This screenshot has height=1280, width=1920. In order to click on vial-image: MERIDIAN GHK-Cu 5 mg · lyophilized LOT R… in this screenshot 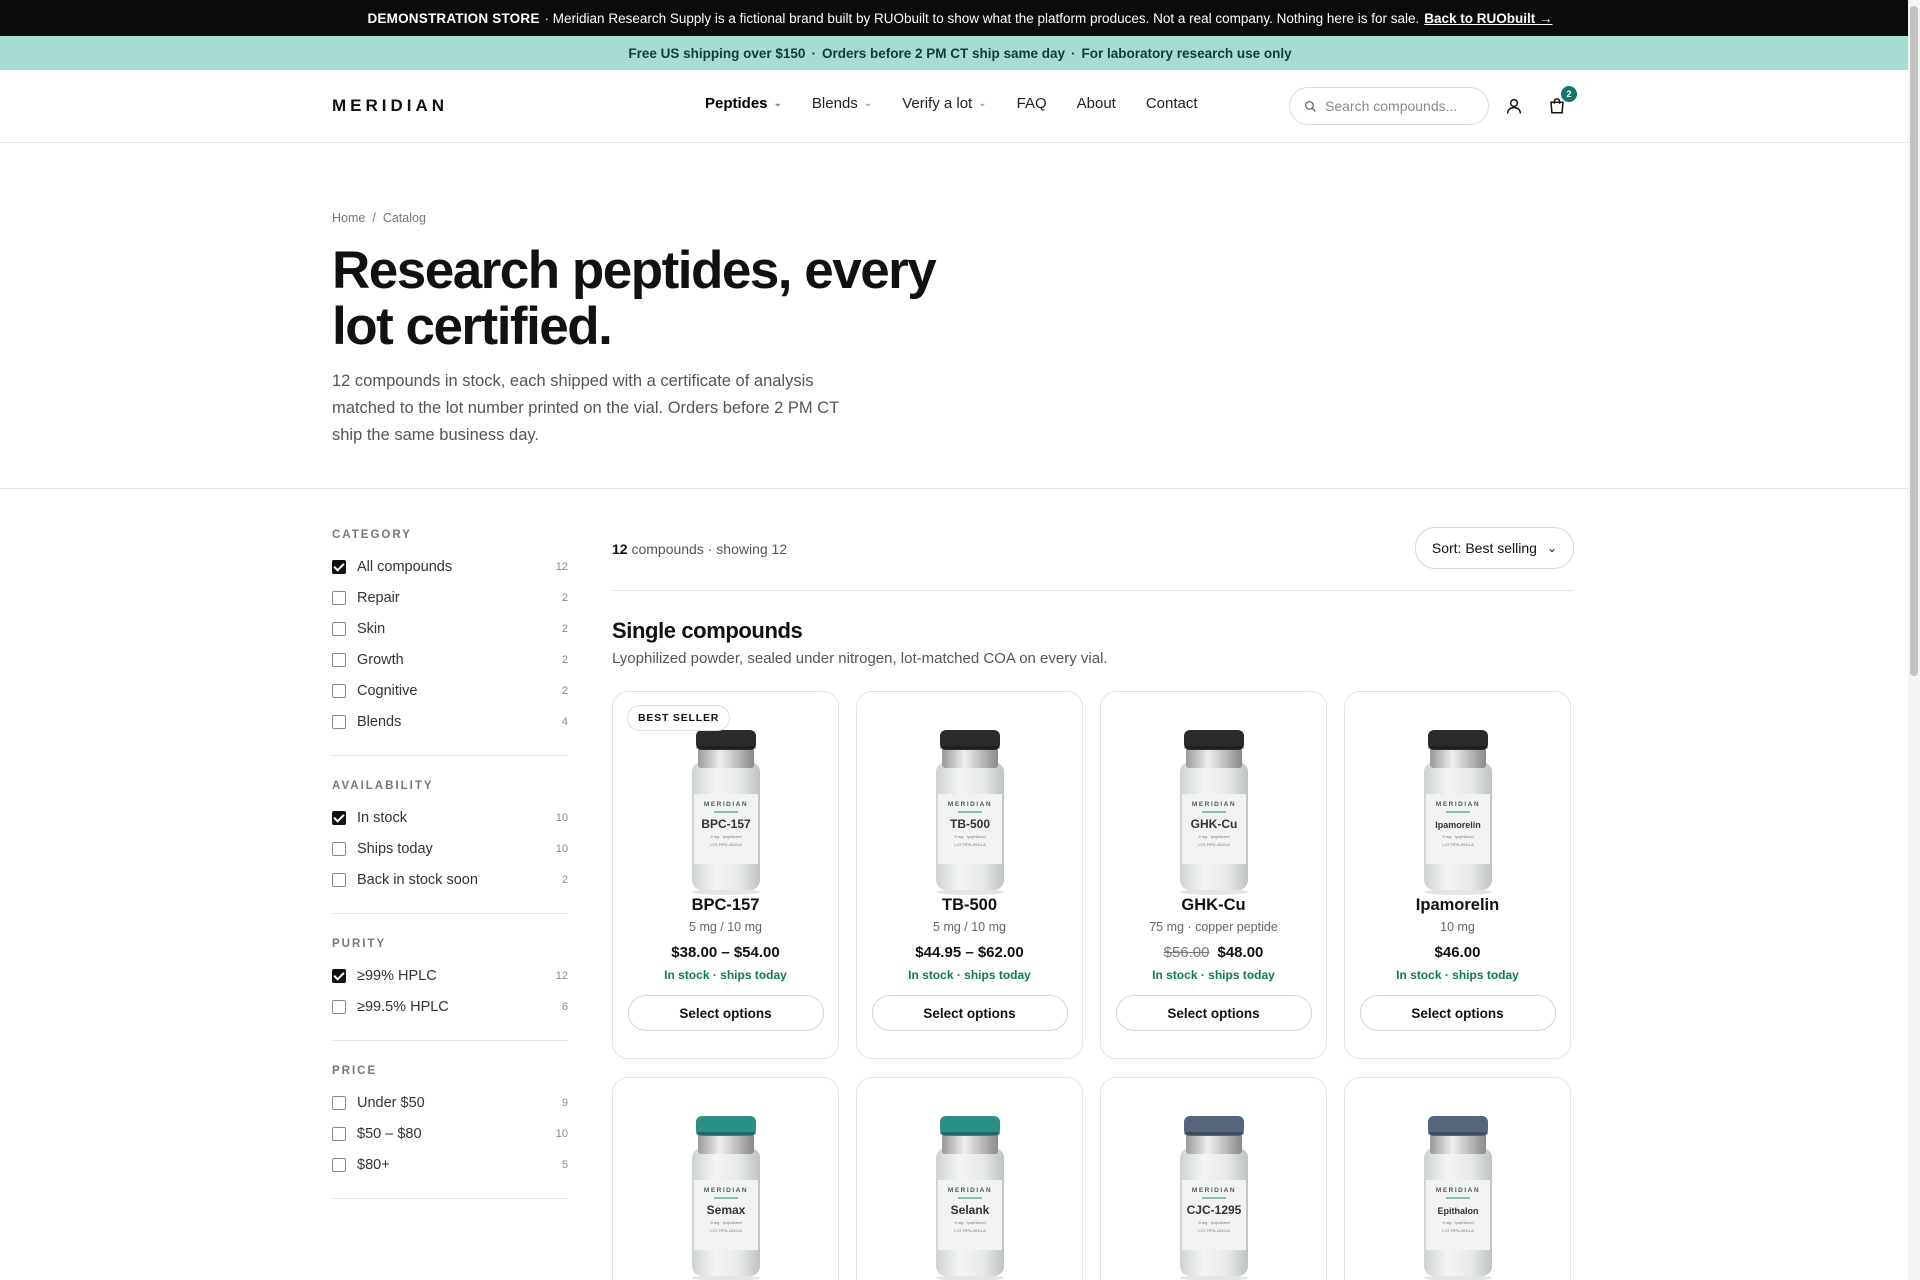, I will do `click(1213, 812)`.